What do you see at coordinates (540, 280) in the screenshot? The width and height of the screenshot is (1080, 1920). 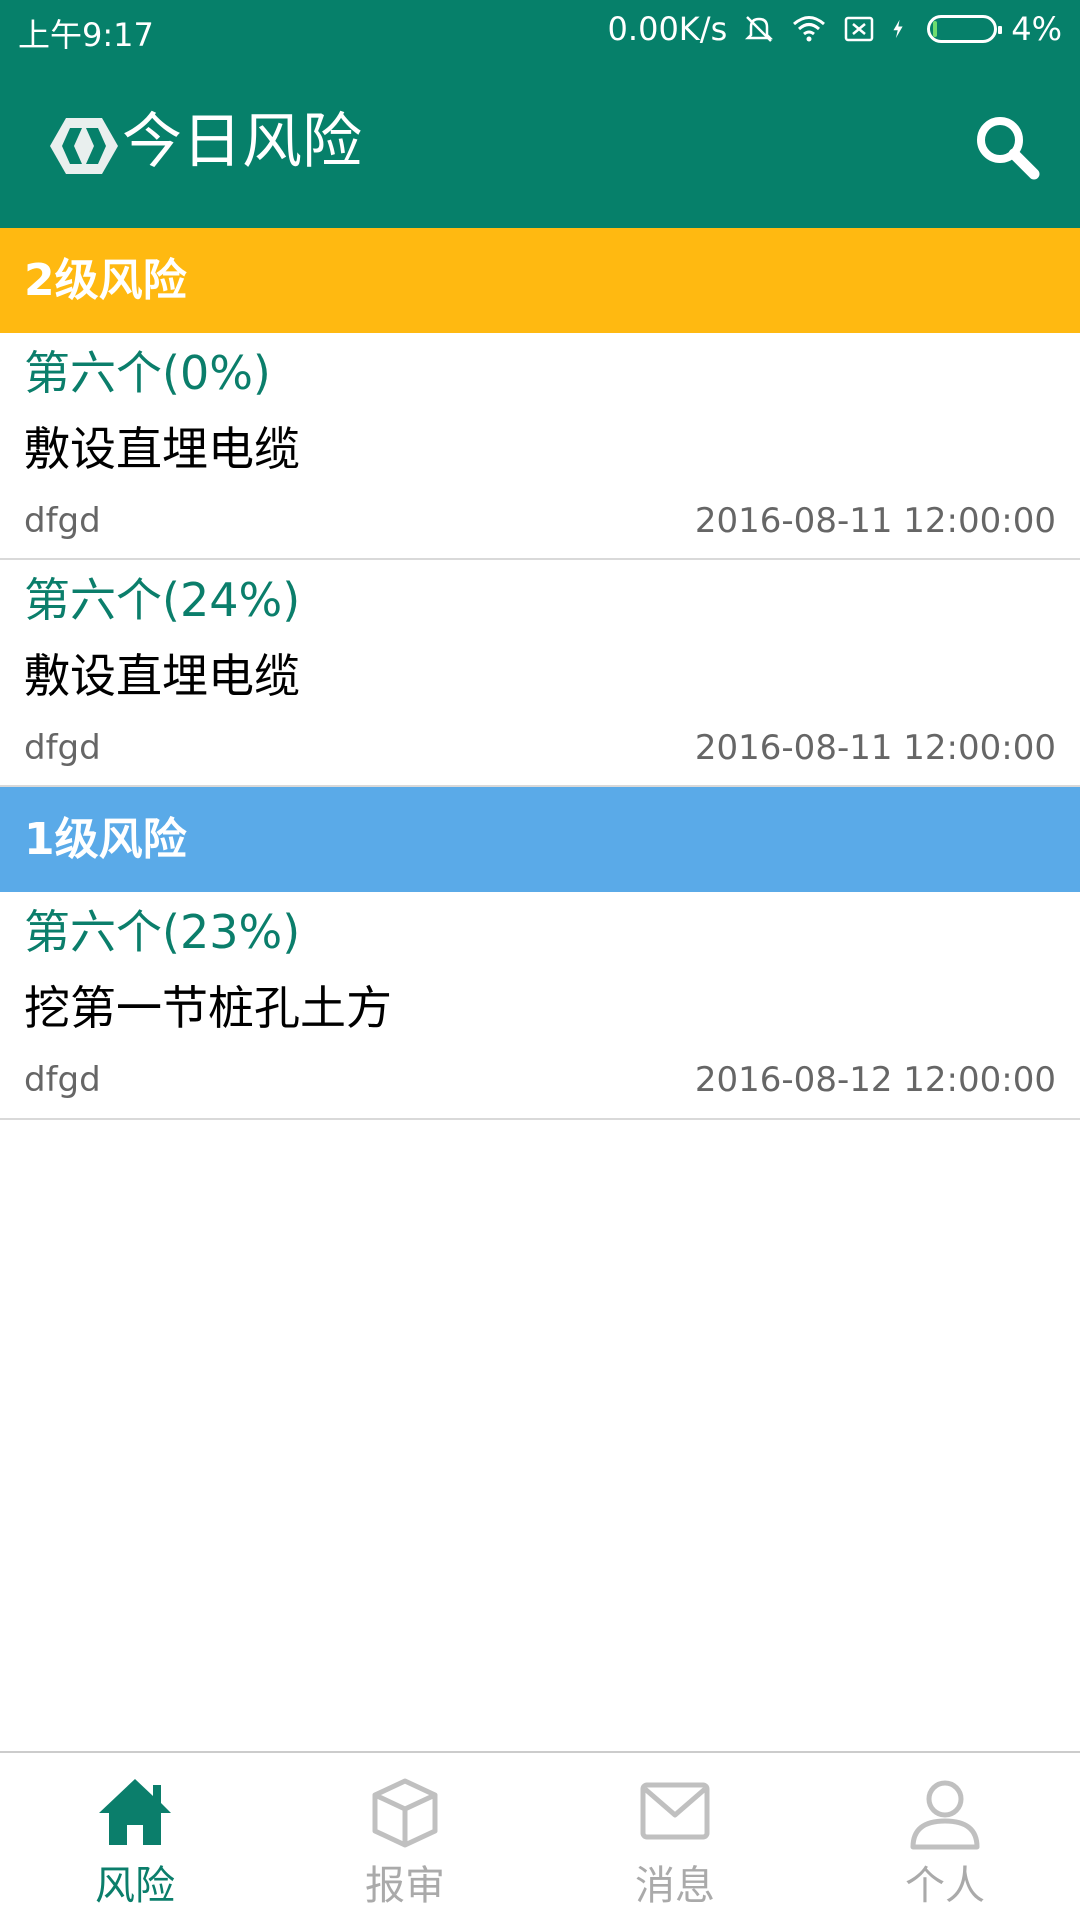 I see `section-header-level-2: 2级风险` at bounding box center [540, 280].